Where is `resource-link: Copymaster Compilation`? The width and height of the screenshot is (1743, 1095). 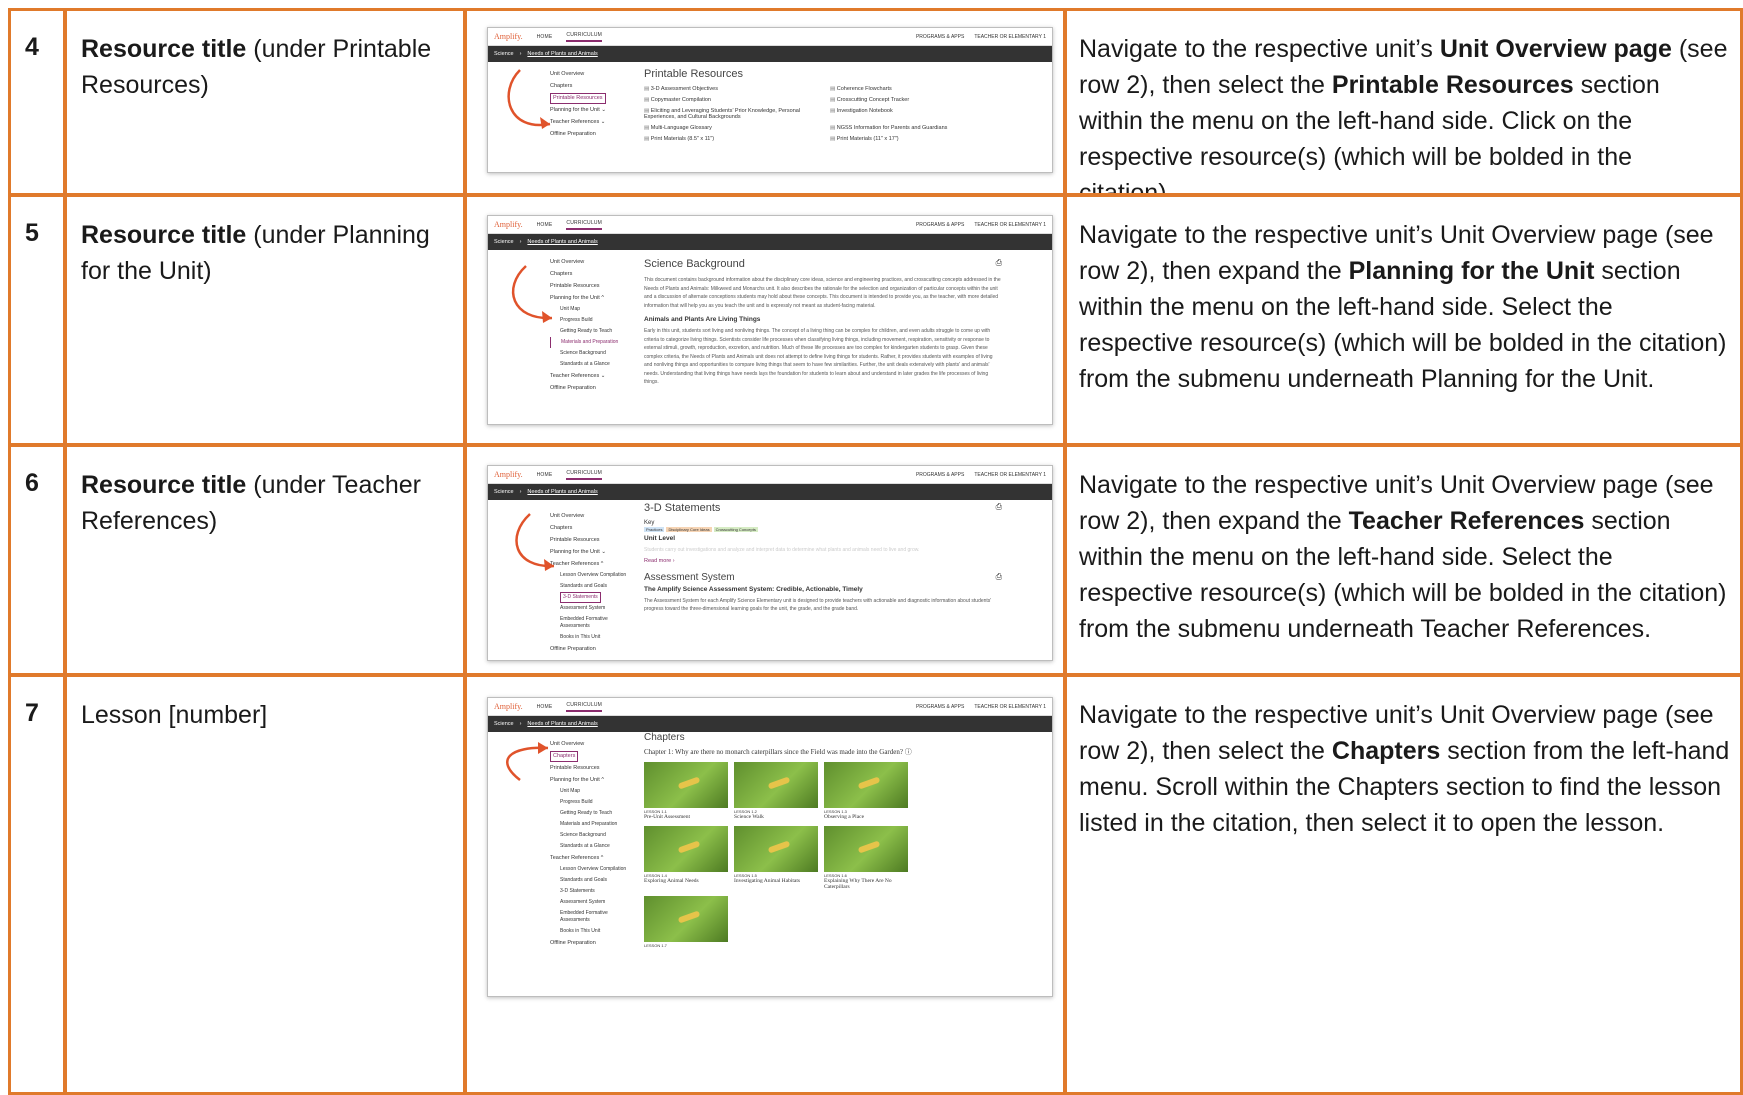
resource-link: Copymaster Compilation is located at coordinates (730, 100).